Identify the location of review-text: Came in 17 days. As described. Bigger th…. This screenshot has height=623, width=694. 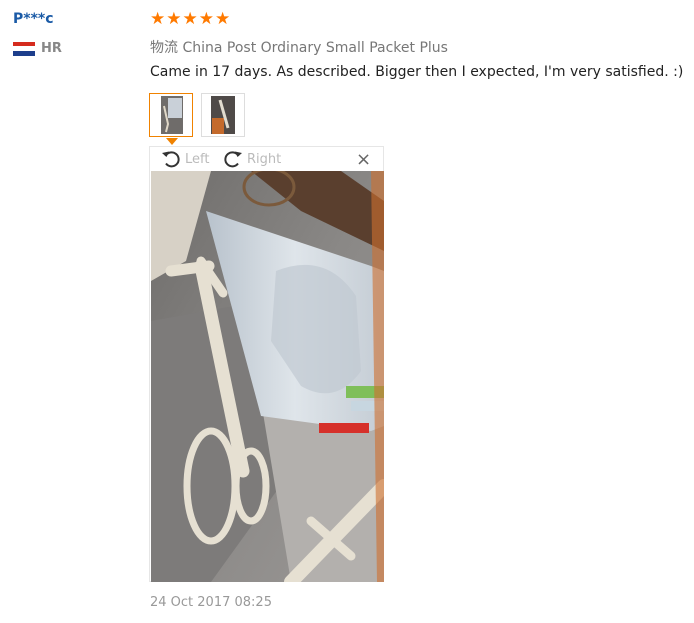
(417, 72).